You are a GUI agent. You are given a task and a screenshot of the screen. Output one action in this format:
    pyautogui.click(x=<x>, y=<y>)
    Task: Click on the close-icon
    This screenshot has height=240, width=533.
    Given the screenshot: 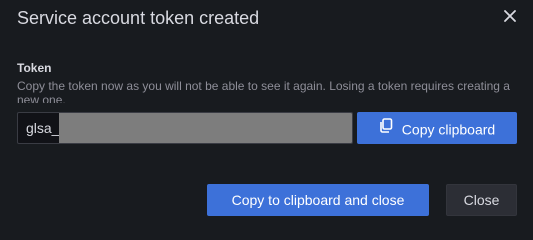 What is the action you would take?
    pyautogui.click(x=510, y=16)
    